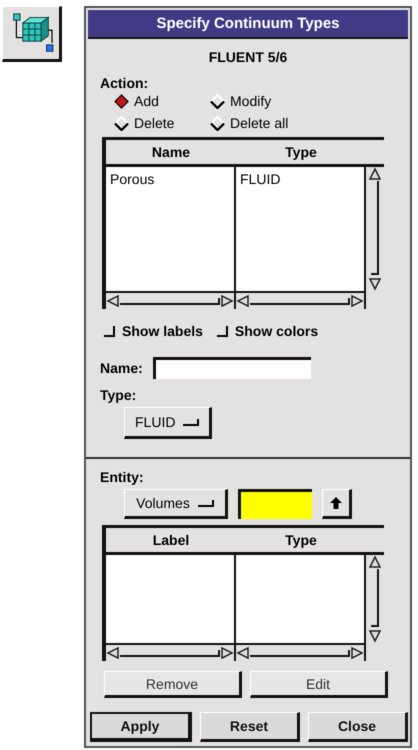 This screenshot has width=418, height=750. Describe the element at coordinates (243, 593) in the screenshot. I see `list-box: Label Type` at that location.